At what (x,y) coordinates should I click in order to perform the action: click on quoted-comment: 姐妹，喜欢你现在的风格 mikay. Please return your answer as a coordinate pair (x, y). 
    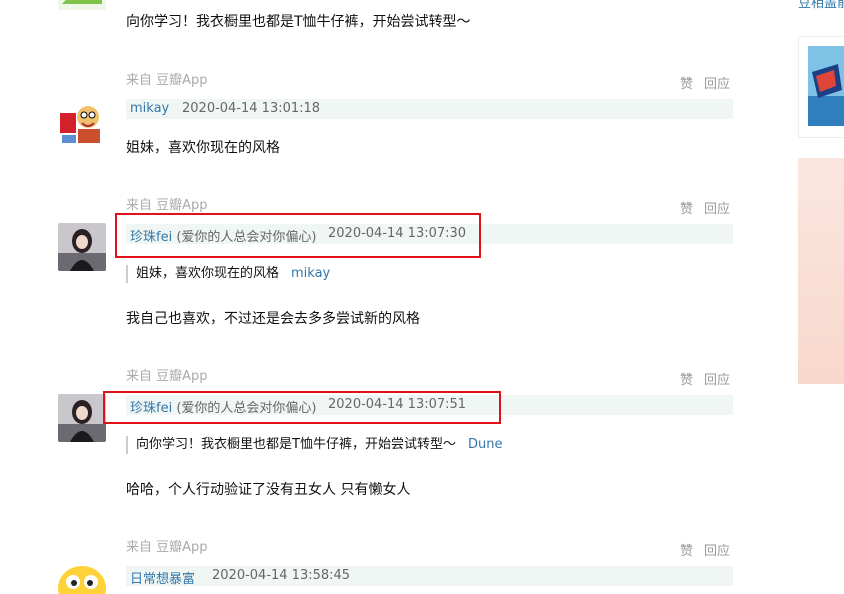
    Looking at the image, I should click on (228, 274).